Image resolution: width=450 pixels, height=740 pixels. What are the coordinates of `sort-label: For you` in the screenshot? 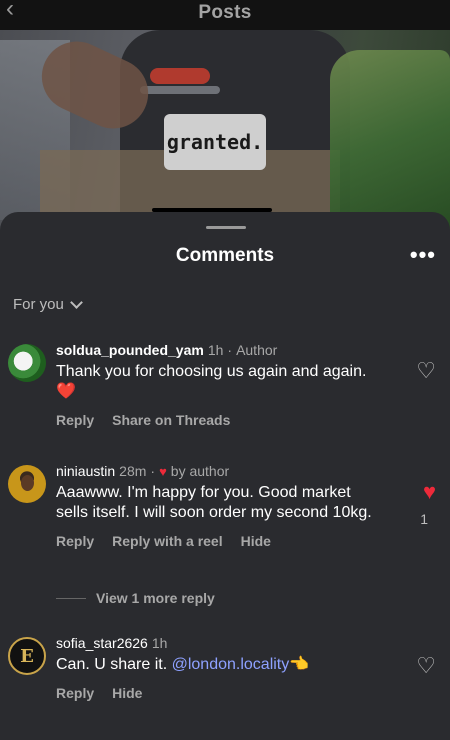 It's located at (38, 304).